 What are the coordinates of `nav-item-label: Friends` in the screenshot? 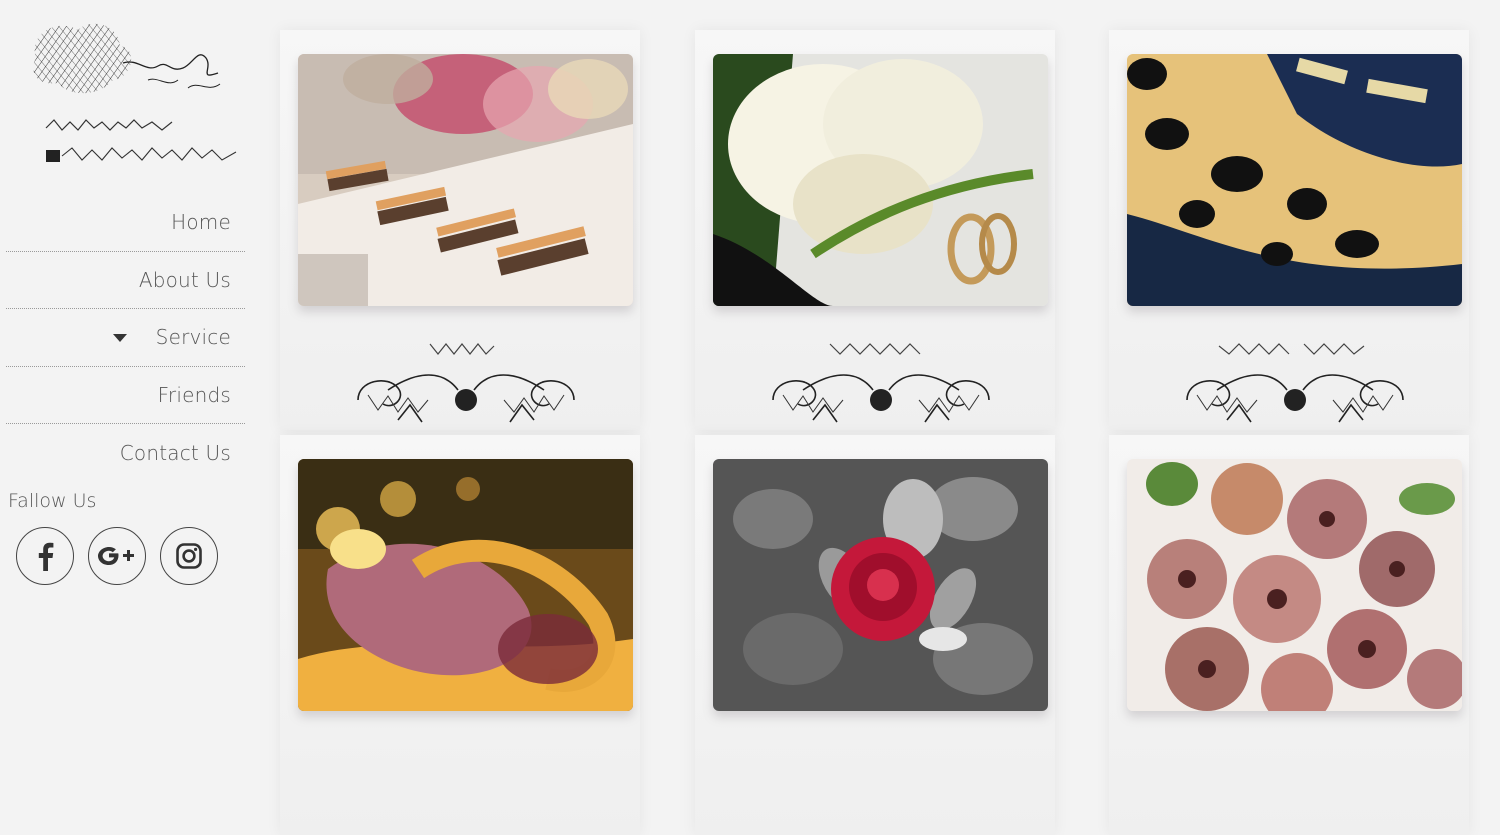 It's located at (194, 394).